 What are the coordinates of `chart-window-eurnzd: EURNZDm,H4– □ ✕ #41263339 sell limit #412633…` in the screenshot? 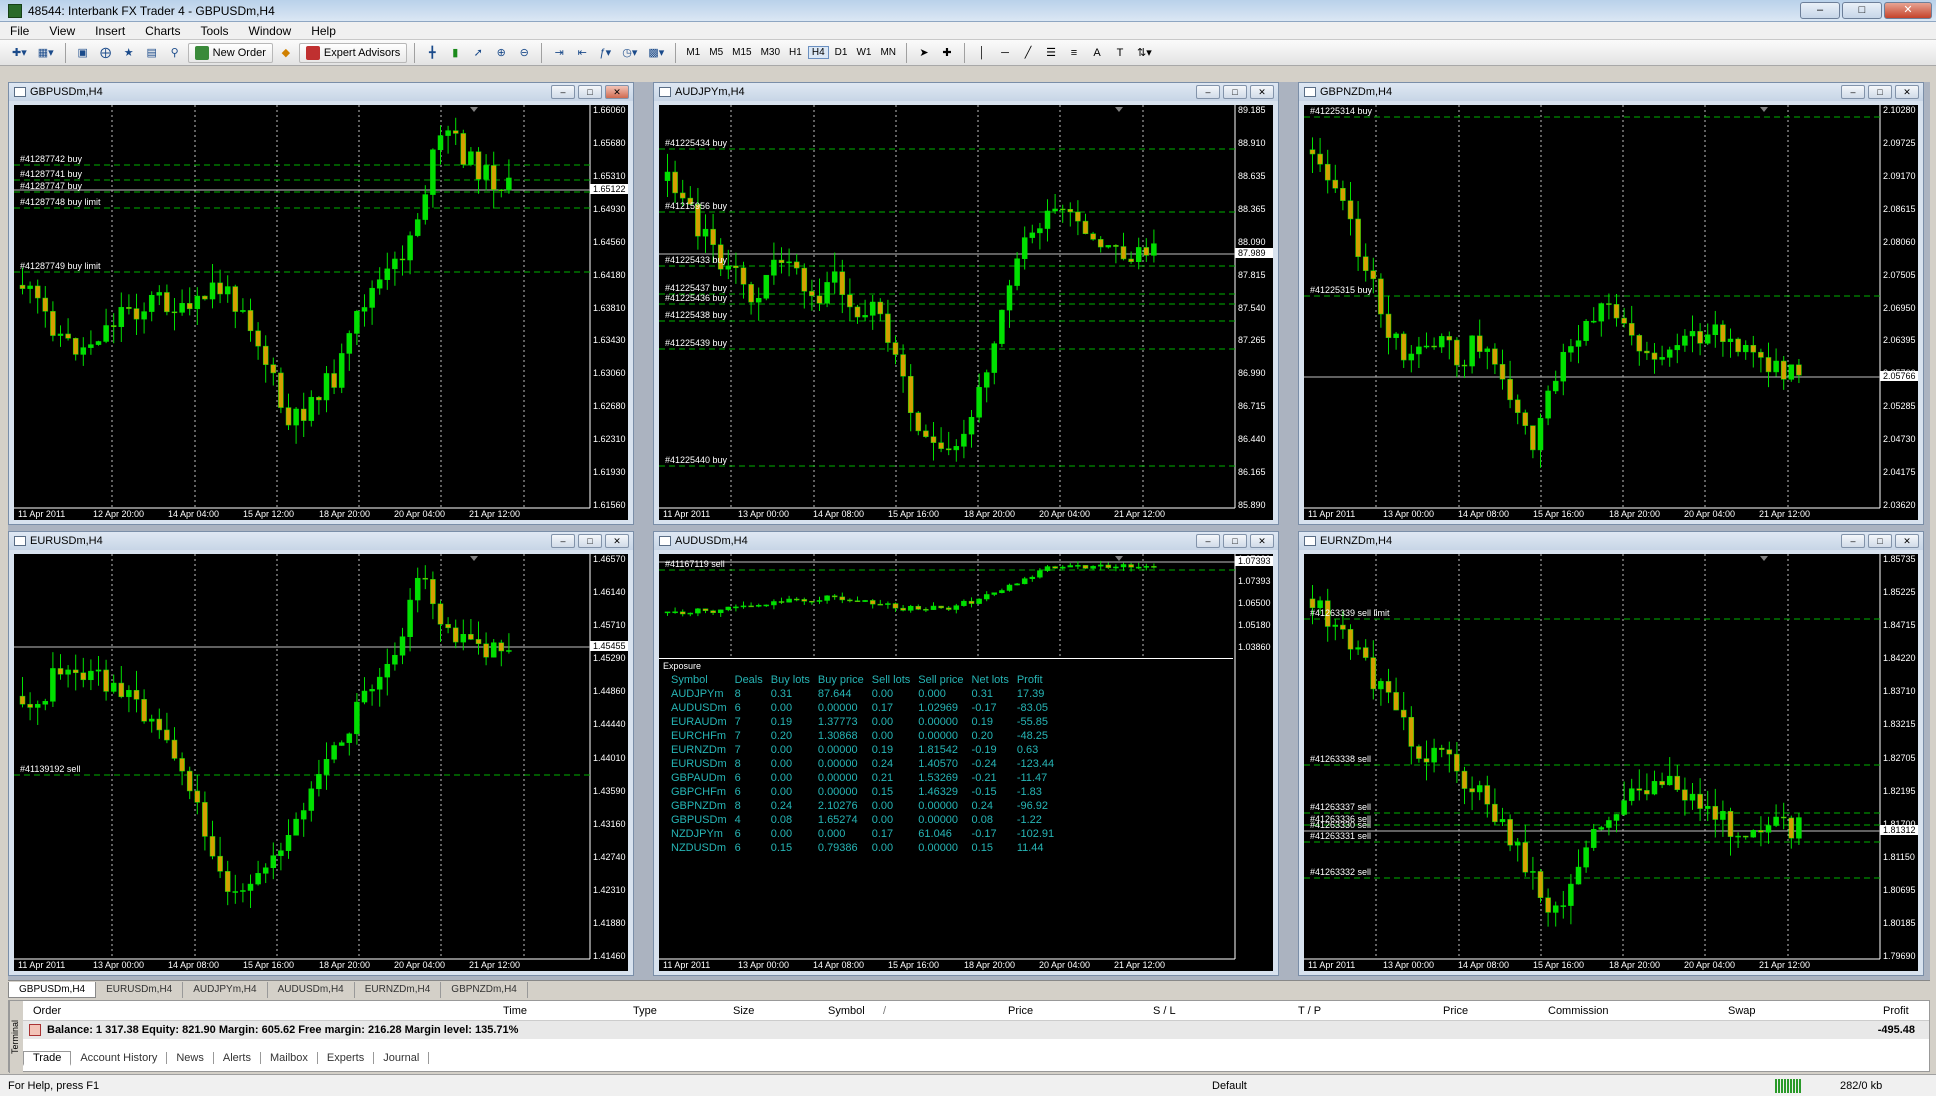 It's located at (1611, 753).